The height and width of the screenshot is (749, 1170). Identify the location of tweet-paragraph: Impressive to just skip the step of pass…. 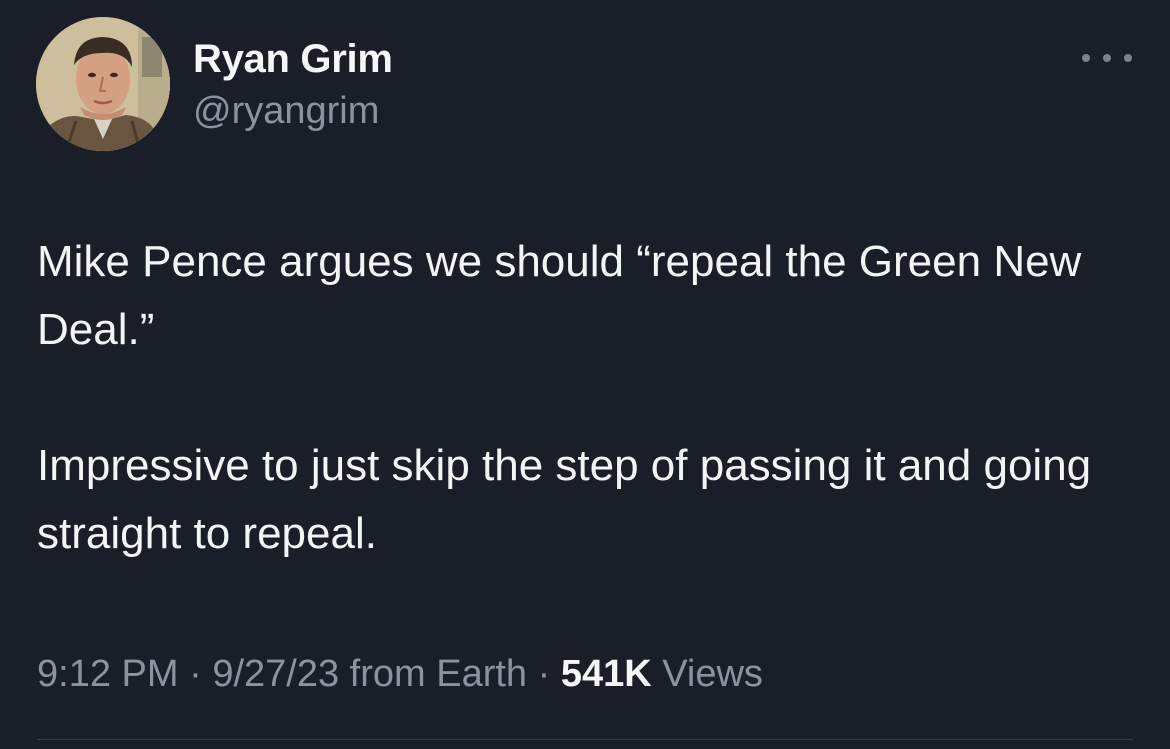
(564, 499).